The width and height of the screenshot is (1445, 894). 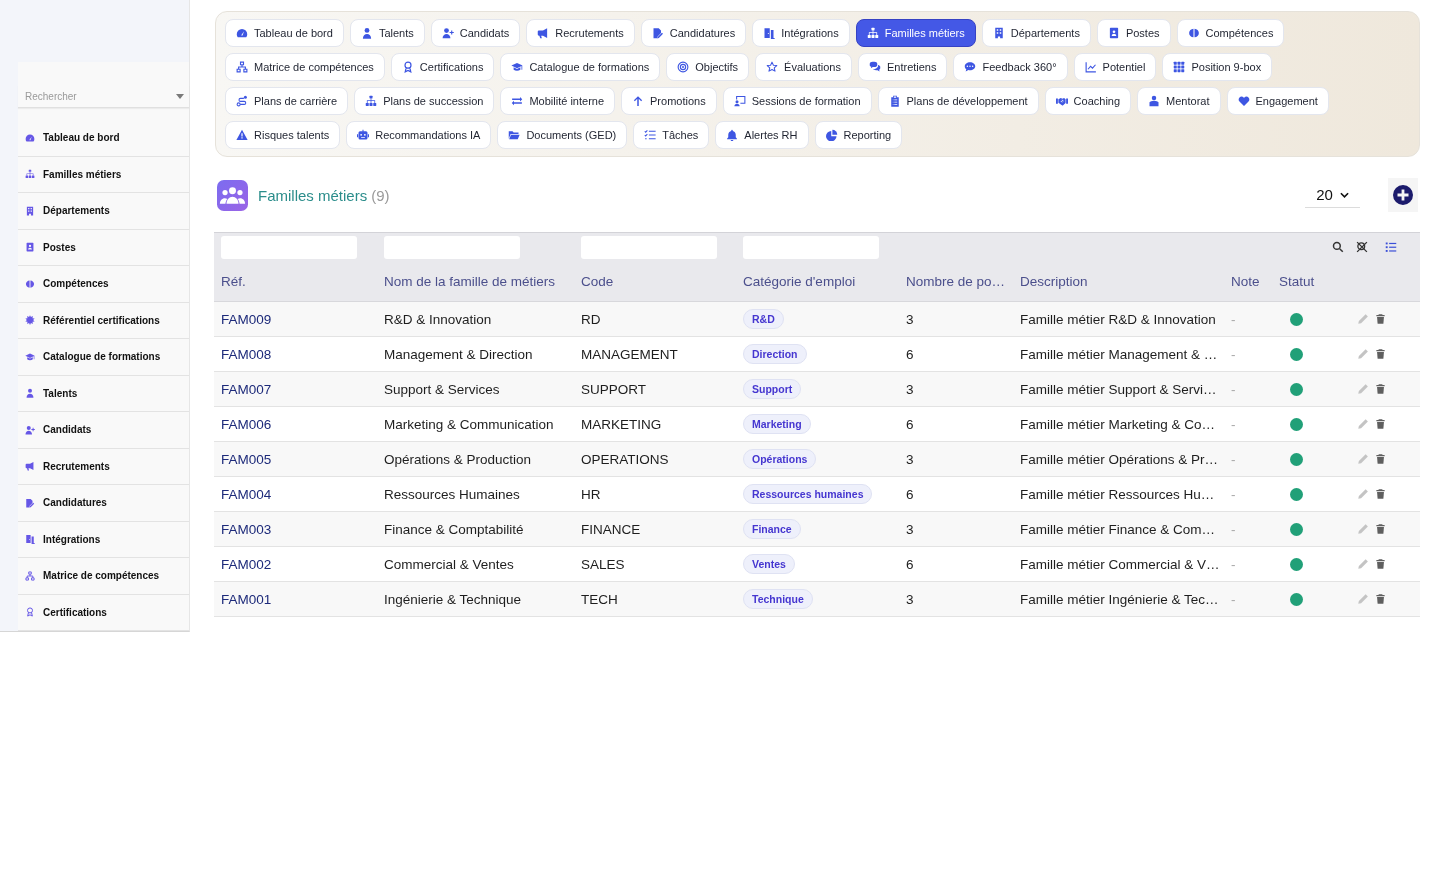 I want to click on sidebar-item: Candidats, so click(x=103, y=430).